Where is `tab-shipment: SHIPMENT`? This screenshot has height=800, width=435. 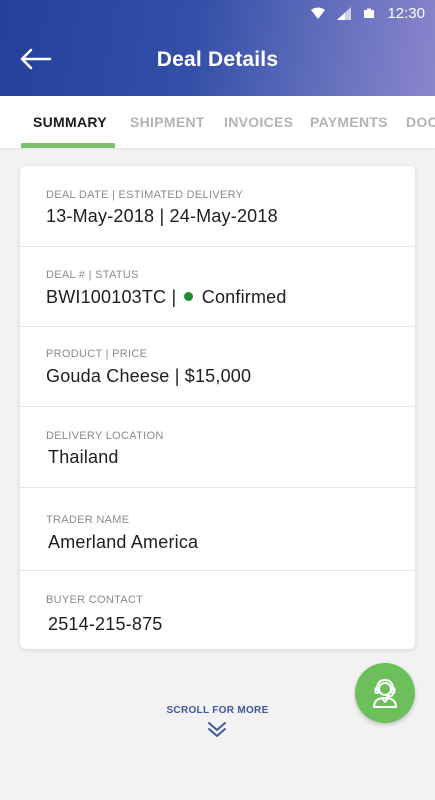
tab-shipment: SHIPMENT is located at coordinates (167, 122).